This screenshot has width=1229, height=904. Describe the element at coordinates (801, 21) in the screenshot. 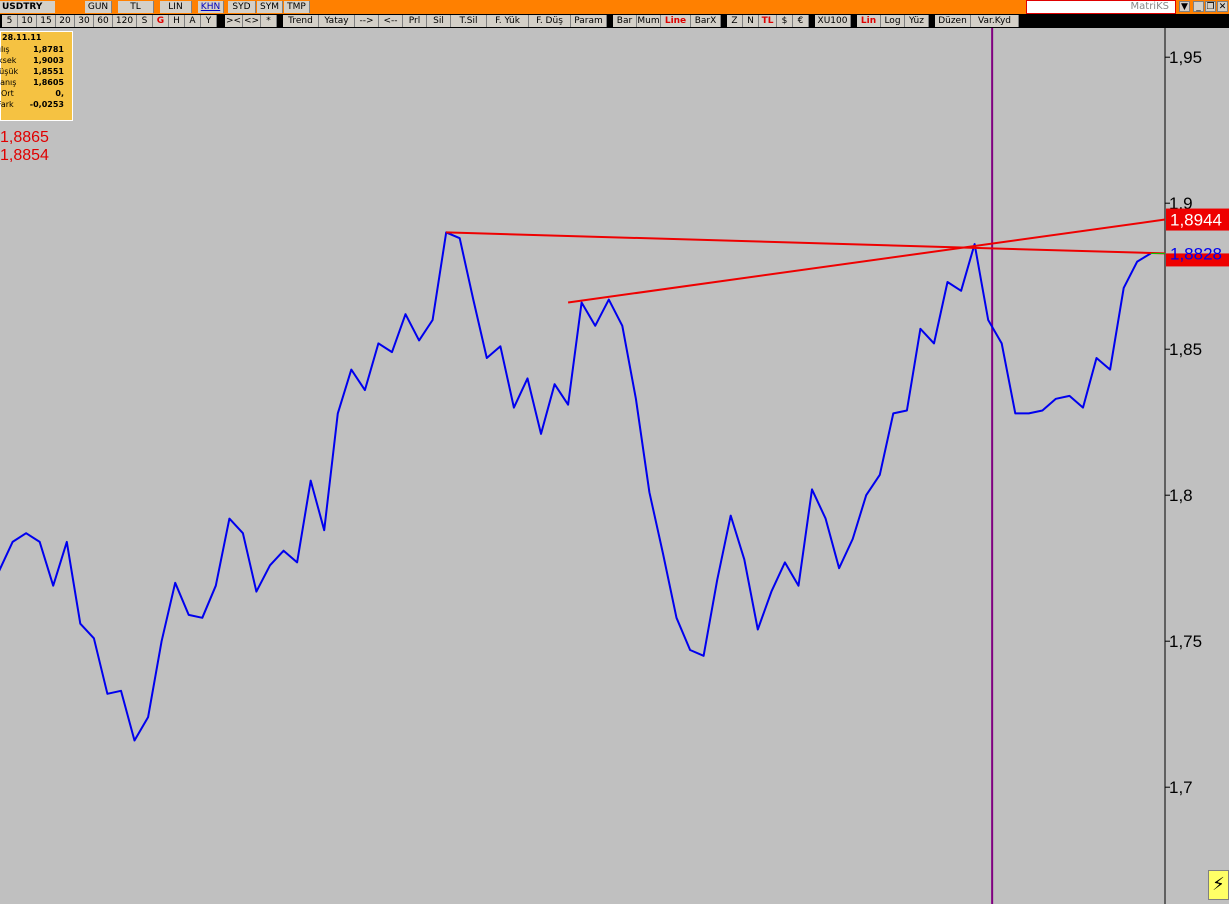

I see `tool-btn-21-row2_tools: €` at that location.